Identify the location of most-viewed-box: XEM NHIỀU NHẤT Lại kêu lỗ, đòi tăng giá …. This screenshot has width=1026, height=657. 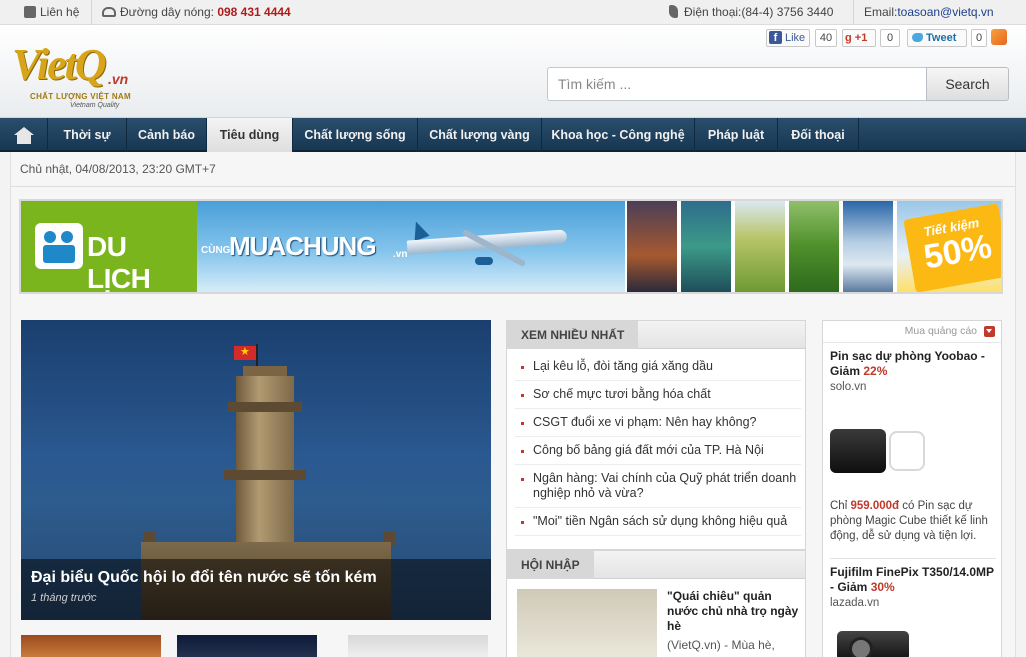
(656, 435).